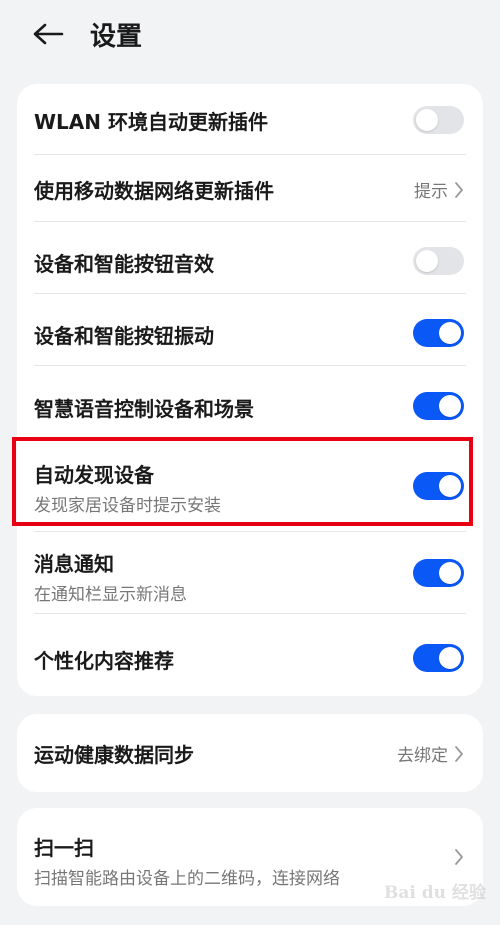 Image resolution: width=500 pixels, height=925 pixels. I want to click on row-sublabel: 在通知栏显示新消息, so click(110, 595).